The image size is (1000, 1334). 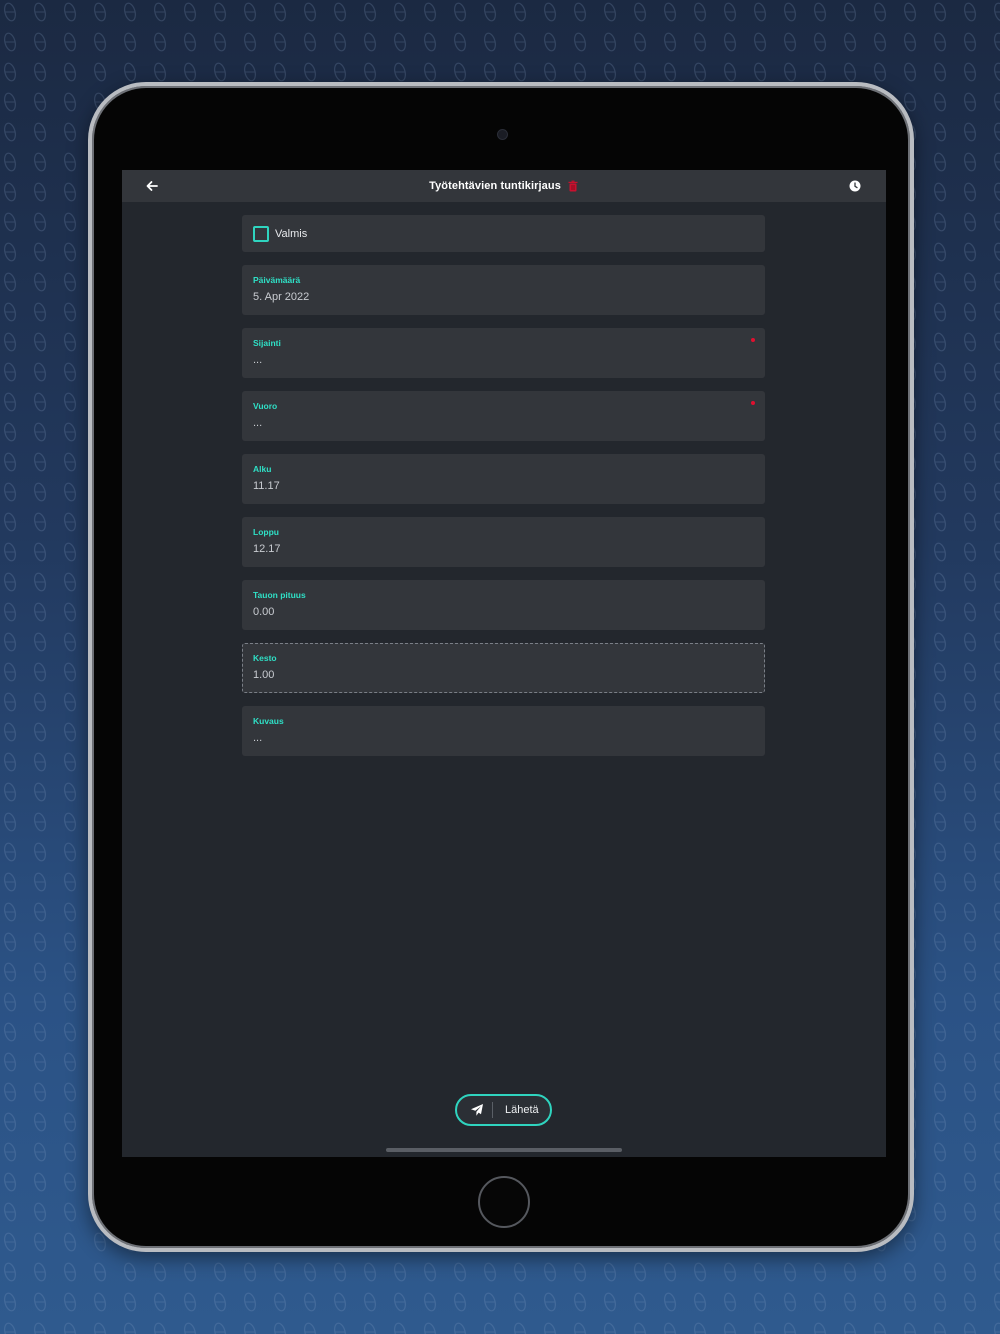 I want to click on submit-button-label: Lähetä, so click(x=522, y=1110).